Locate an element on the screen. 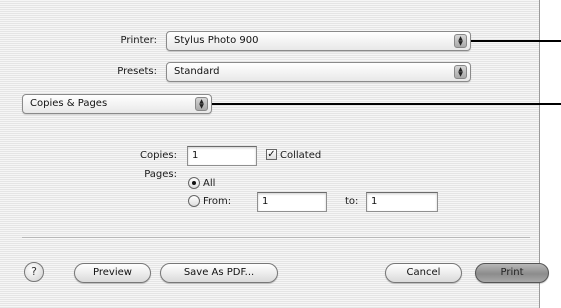 The image size is (561, 308). pages-all-label: All is located at coordinates (209, 183).